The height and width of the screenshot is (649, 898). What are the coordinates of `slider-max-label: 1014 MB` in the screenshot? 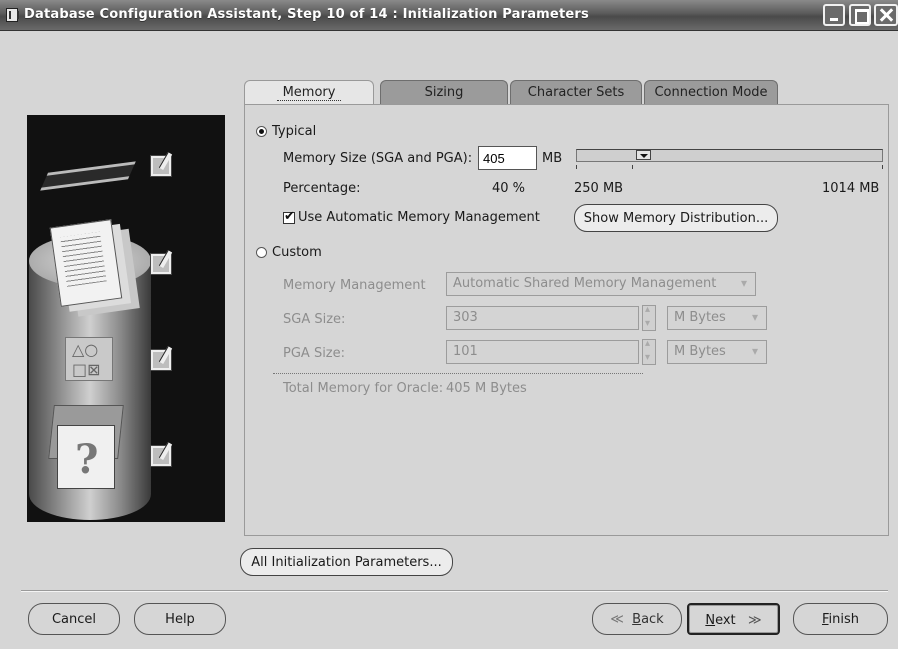 It's located at (851, 188).